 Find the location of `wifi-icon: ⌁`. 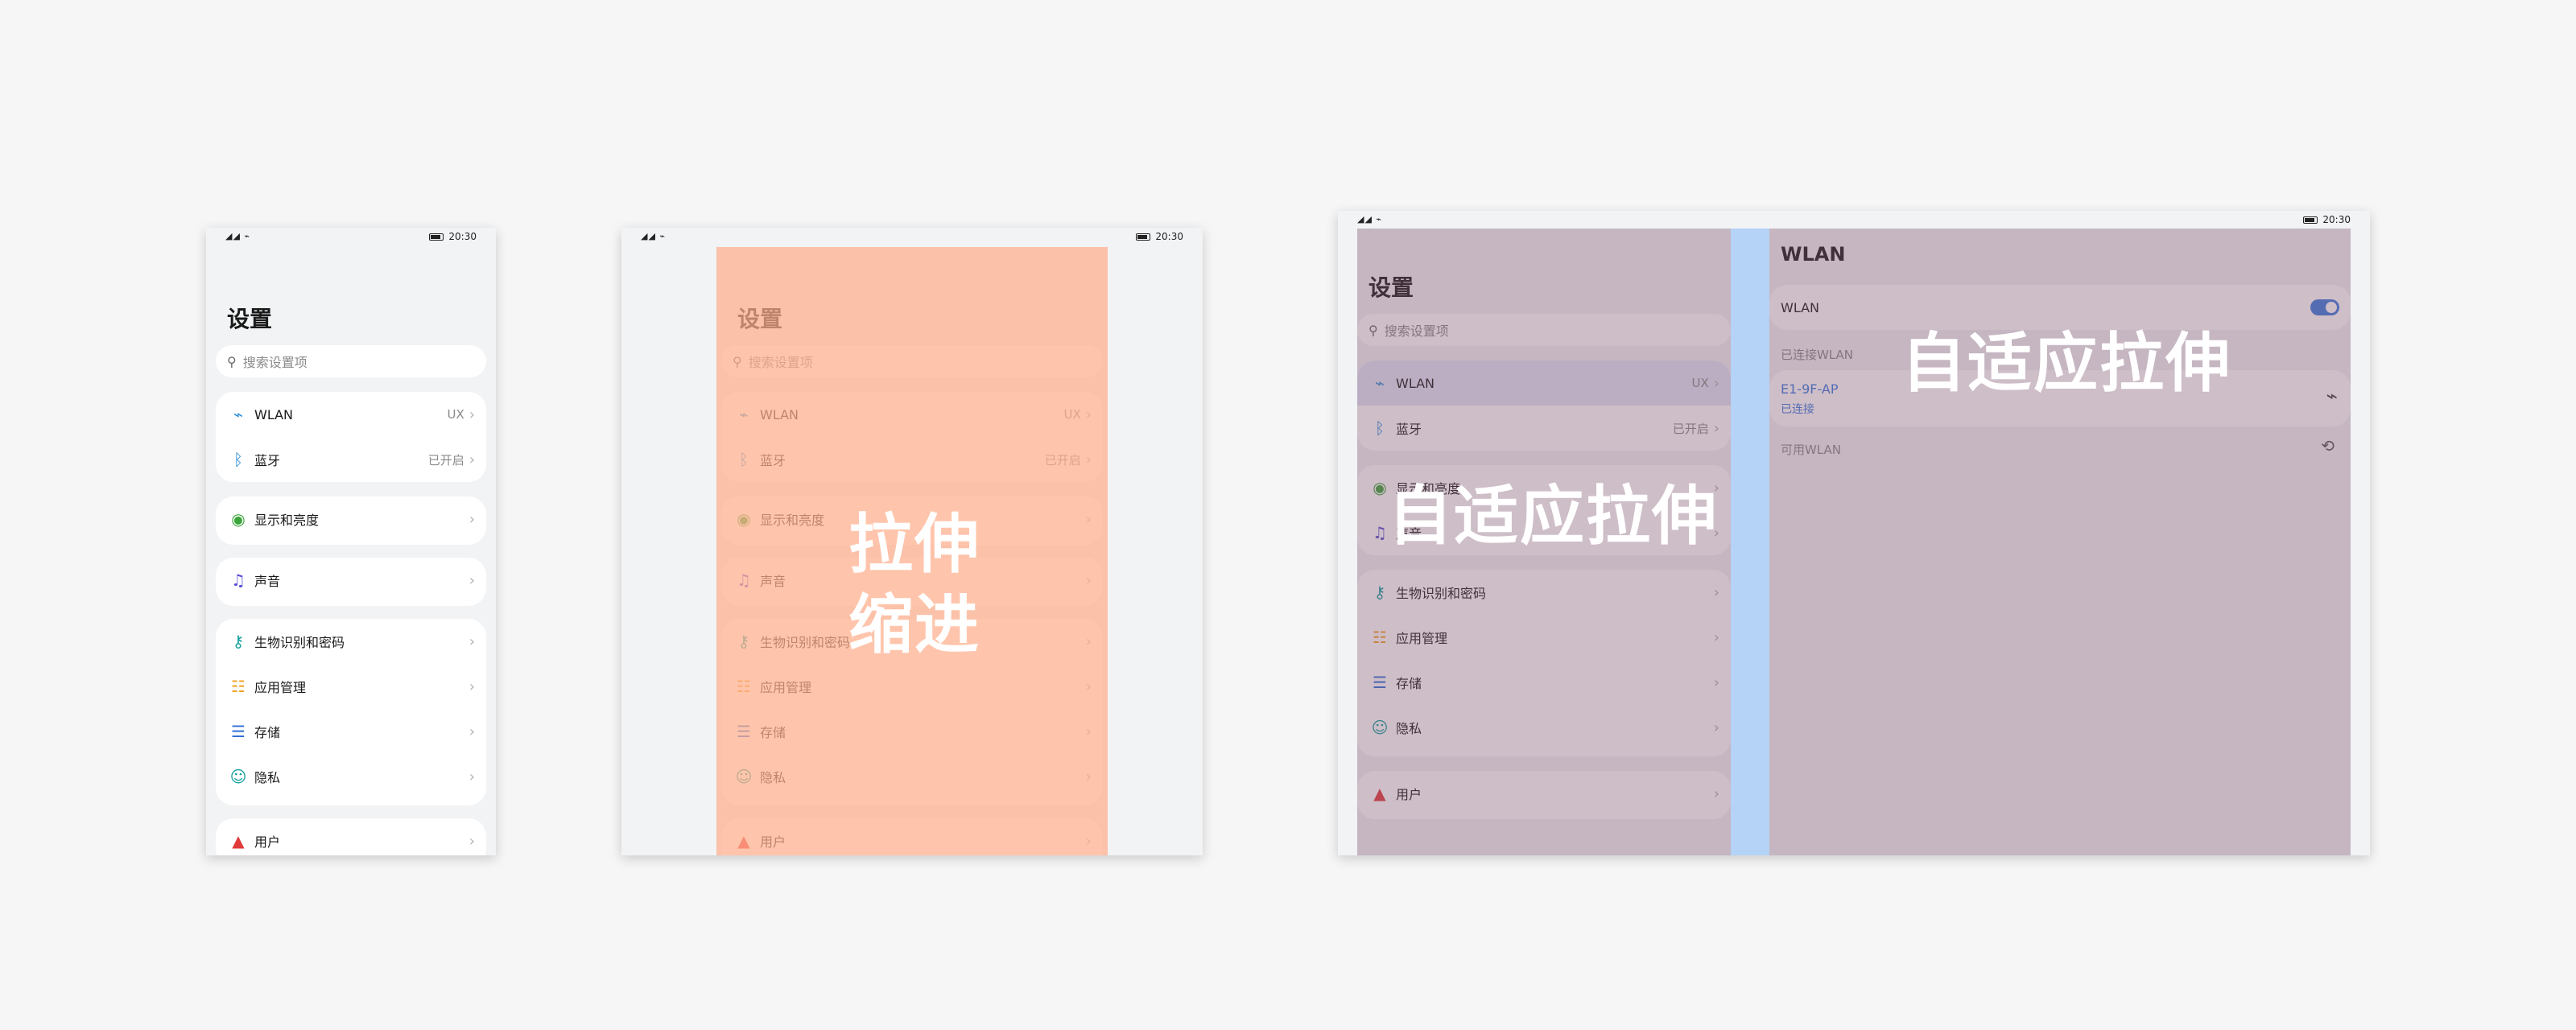

wifi-icon: ⌁ is located at coordinates (238, 414).